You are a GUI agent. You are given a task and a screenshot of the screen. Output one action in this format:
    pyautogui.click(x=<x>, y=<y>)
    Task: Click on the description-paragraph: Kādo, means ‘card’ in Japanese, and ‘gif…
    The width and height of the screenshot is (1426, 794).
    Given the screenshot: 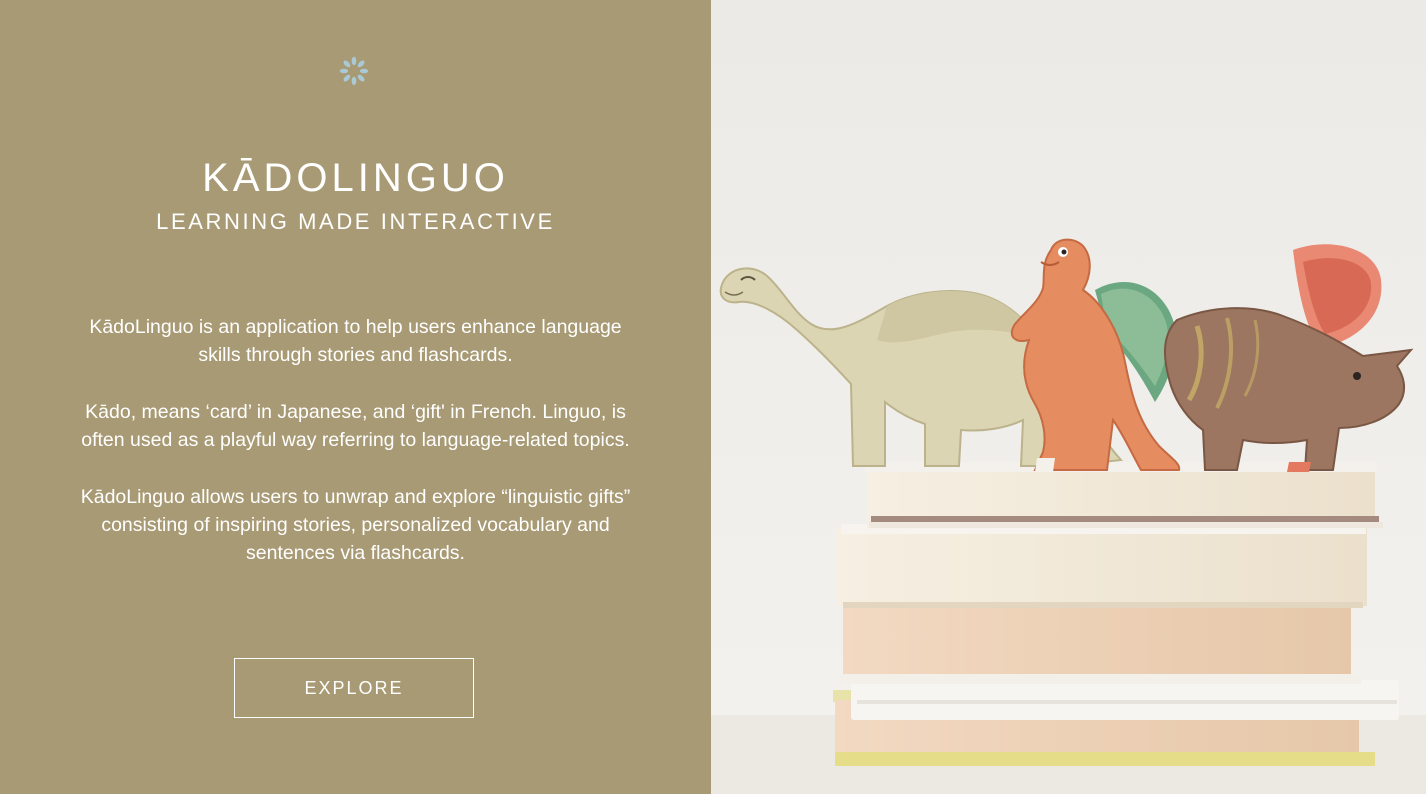 What is the action you would take?
    pyautogui.click(x=355, y=426)
    